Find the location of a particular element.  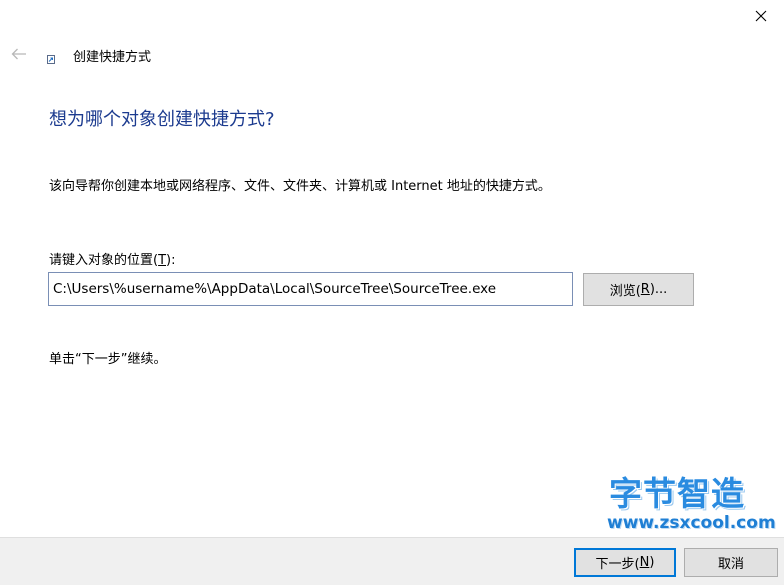

back-arrow-icon is located at coordinates (18, 54).